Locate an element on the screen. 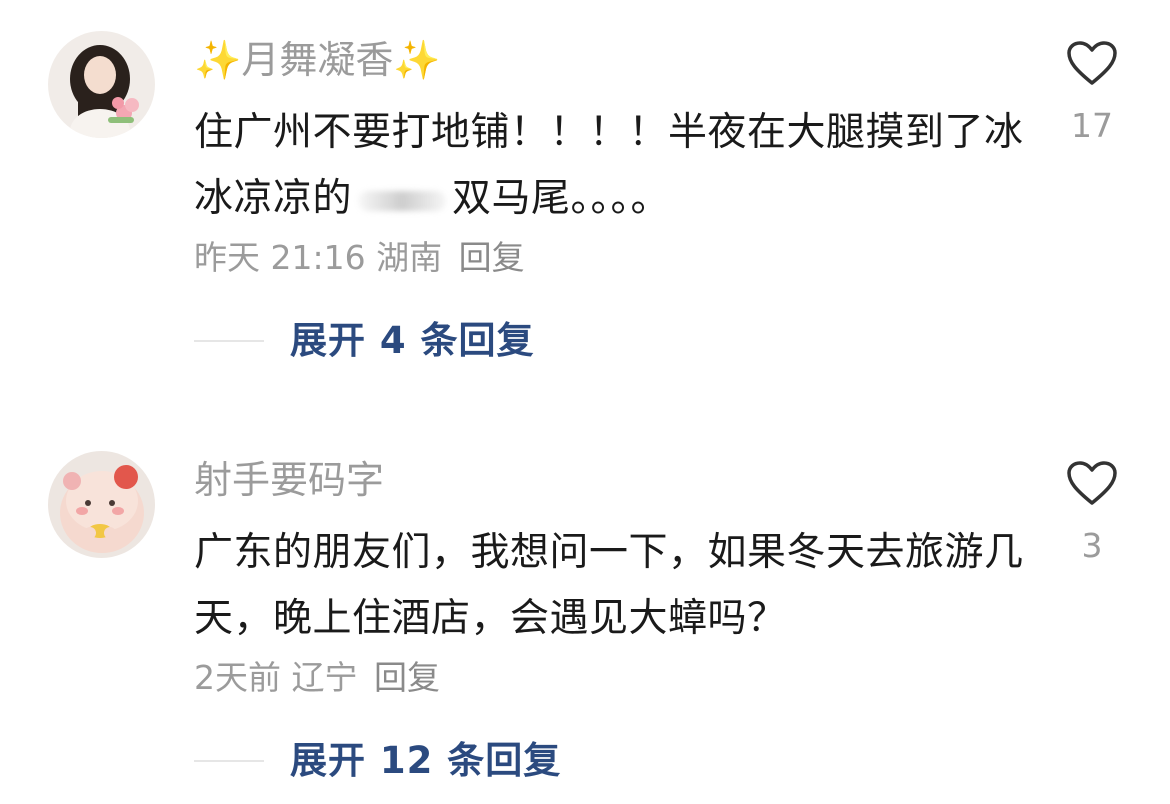 The image size is (1170, 804). comment-location: 辽宁 is located at coordinates (324, 677).